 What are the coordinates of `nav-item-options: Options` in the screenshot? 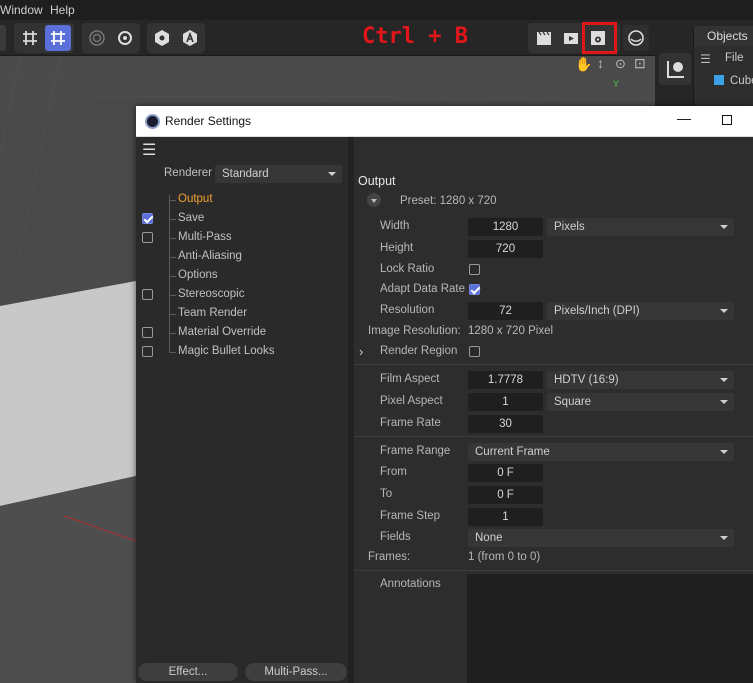 It's located at (198, 275).